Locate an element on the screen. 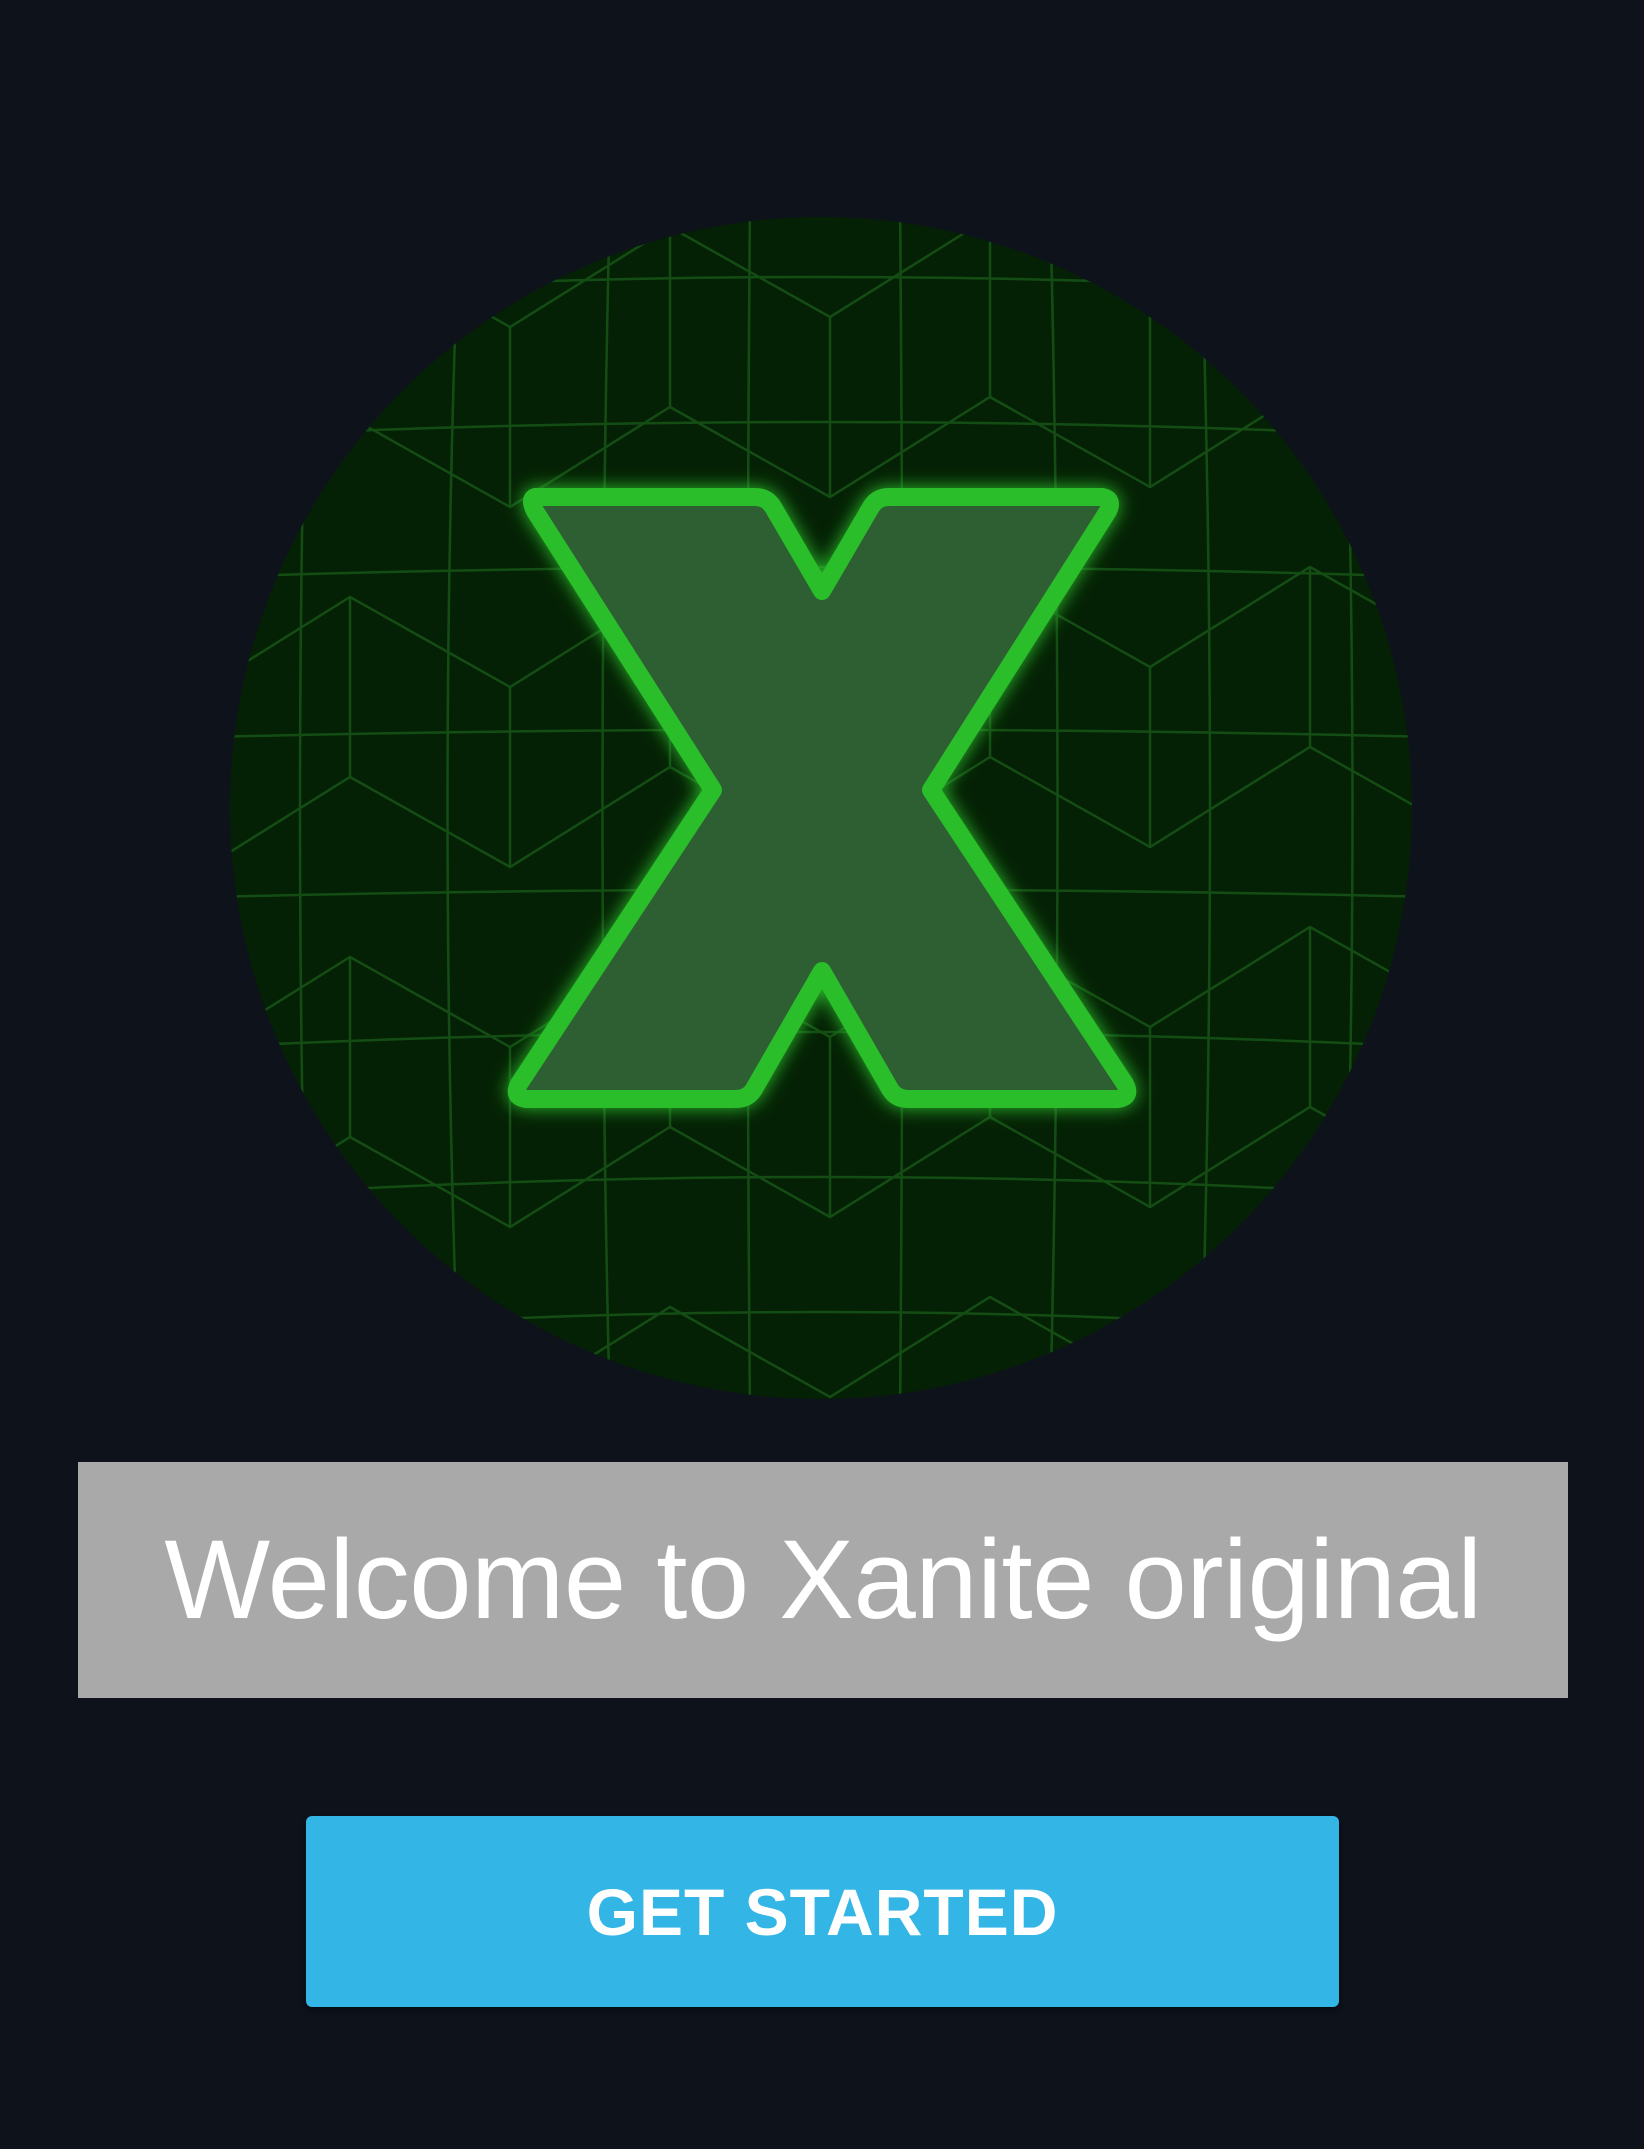  get-started-label: GET STARTED is located at coordinates (822, 1911).